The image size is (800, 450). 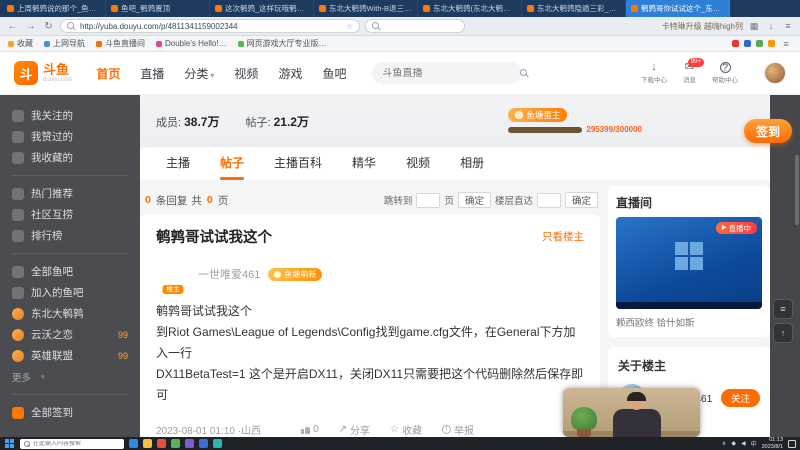 I want to click on like-button: 0, so click(x=310, y=429).